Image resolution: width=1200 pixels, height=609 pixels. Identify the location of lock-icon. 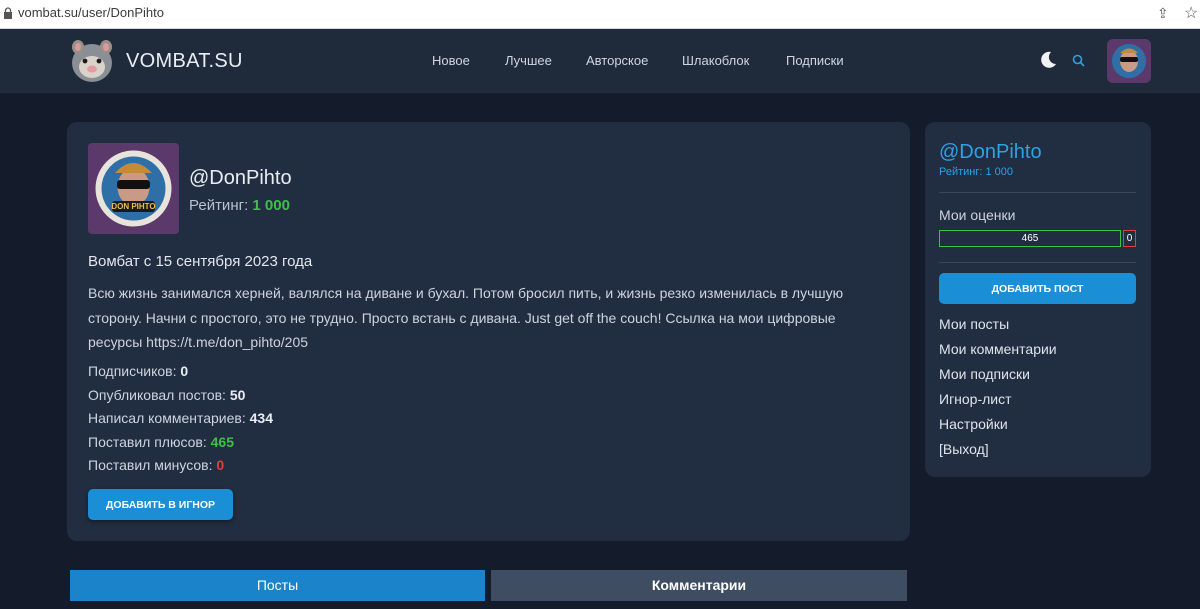
(8, 13).